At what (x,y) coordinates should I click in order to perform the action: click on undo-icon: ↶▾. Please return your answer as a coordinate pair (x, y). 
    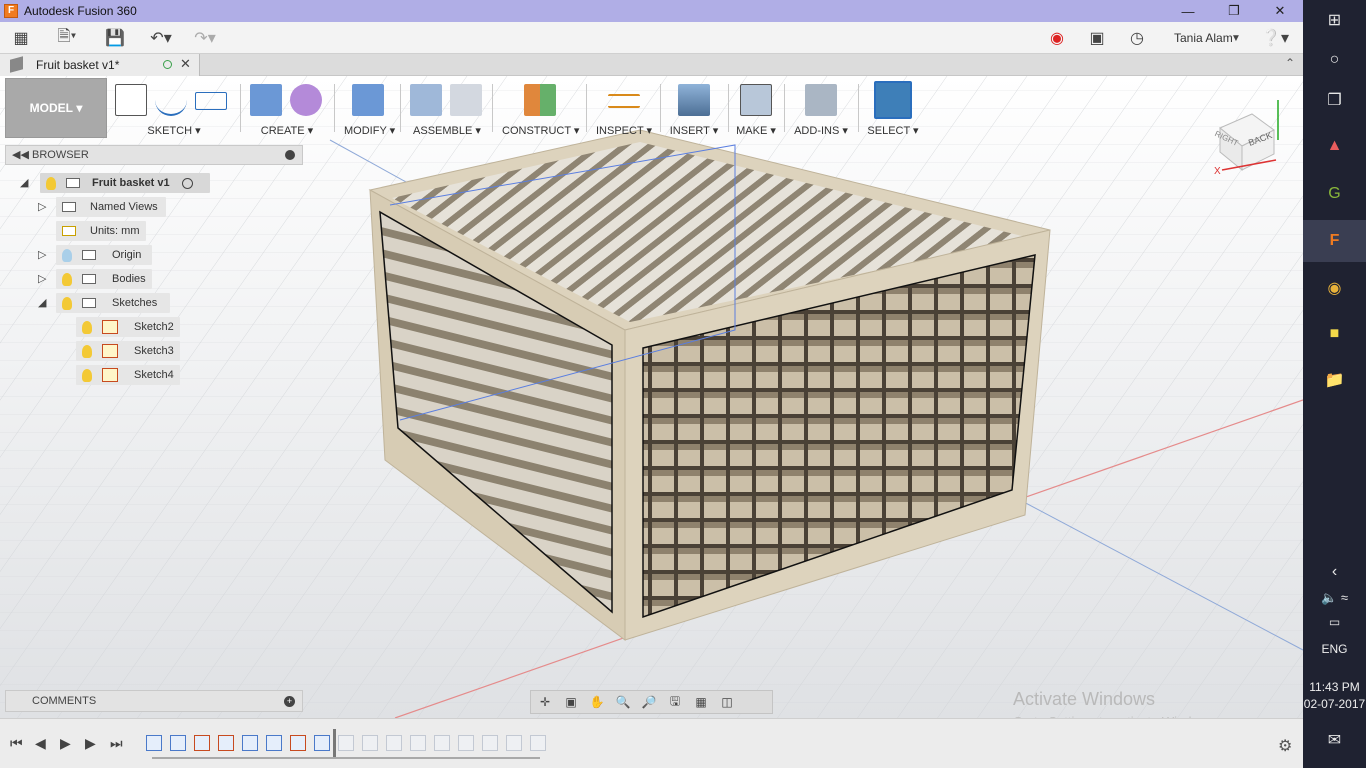
    Looking at the image, I should click on (161, 38).